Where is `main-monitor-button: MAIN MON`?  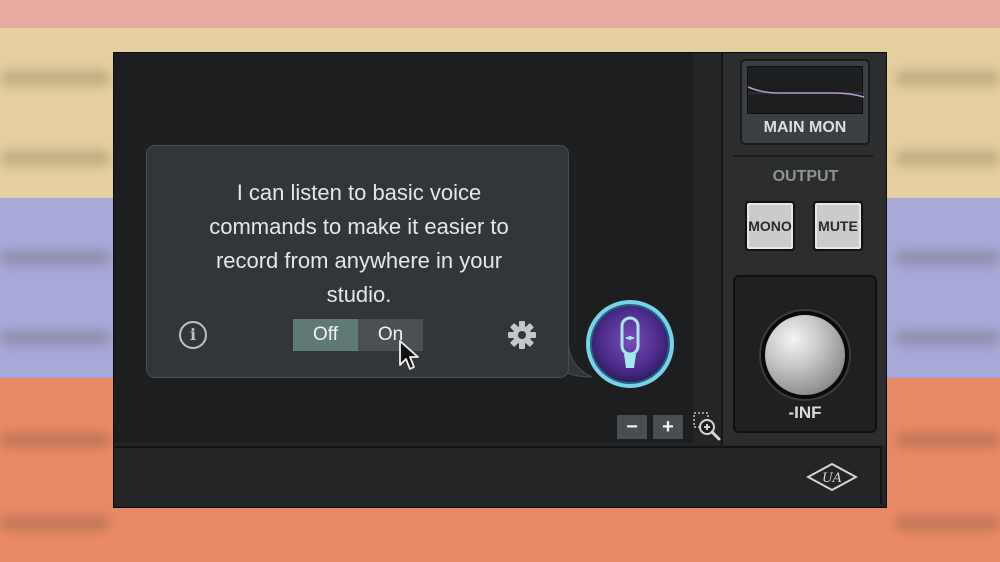 main-monitor-button: MAIN MON is located at coordinates (805, 102).